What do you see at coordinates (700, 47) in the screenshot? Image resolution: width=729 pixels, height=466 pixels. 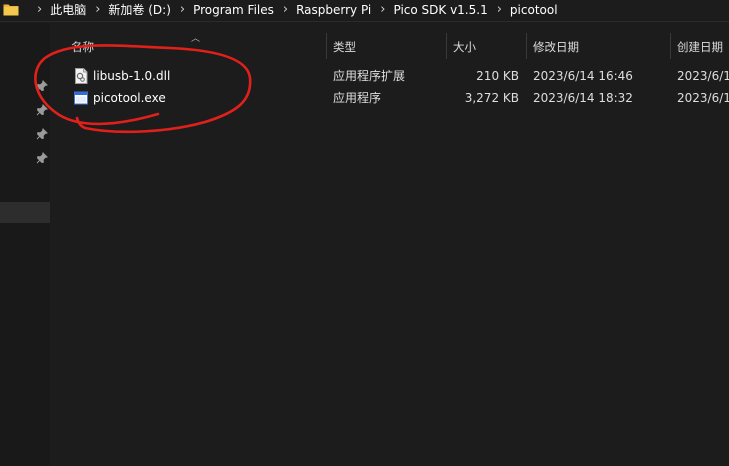 I see `column-header-created: 创建日期` at bounding box center [700, 47].